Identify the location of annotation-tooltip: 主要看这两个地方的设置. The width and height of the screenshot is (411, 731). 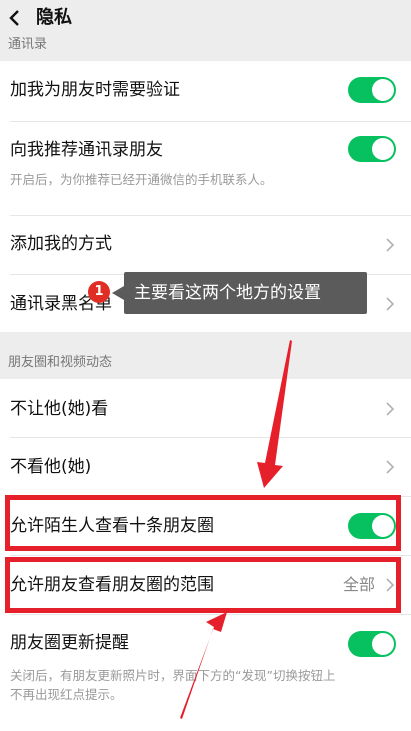
(245, 293).